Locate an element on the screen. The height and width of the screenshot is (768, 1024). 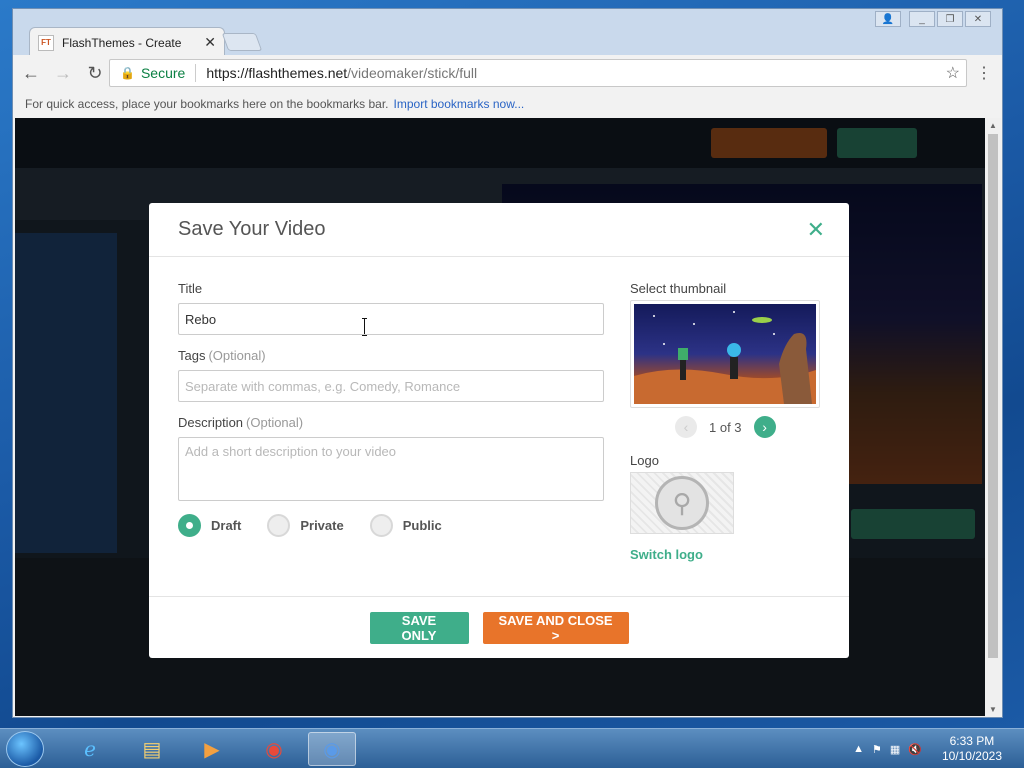
tags-label: Tags (Optional) is located at coordinates (222, 355).